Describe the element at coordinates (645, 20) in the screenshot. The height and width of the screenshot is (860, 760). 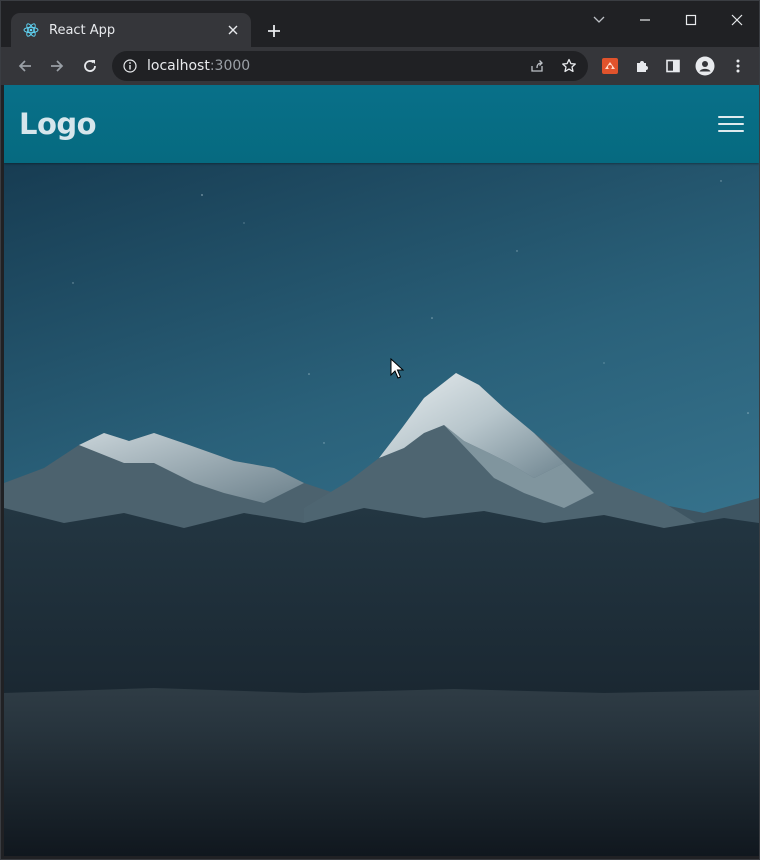
I see `minimize-icon` at that location.